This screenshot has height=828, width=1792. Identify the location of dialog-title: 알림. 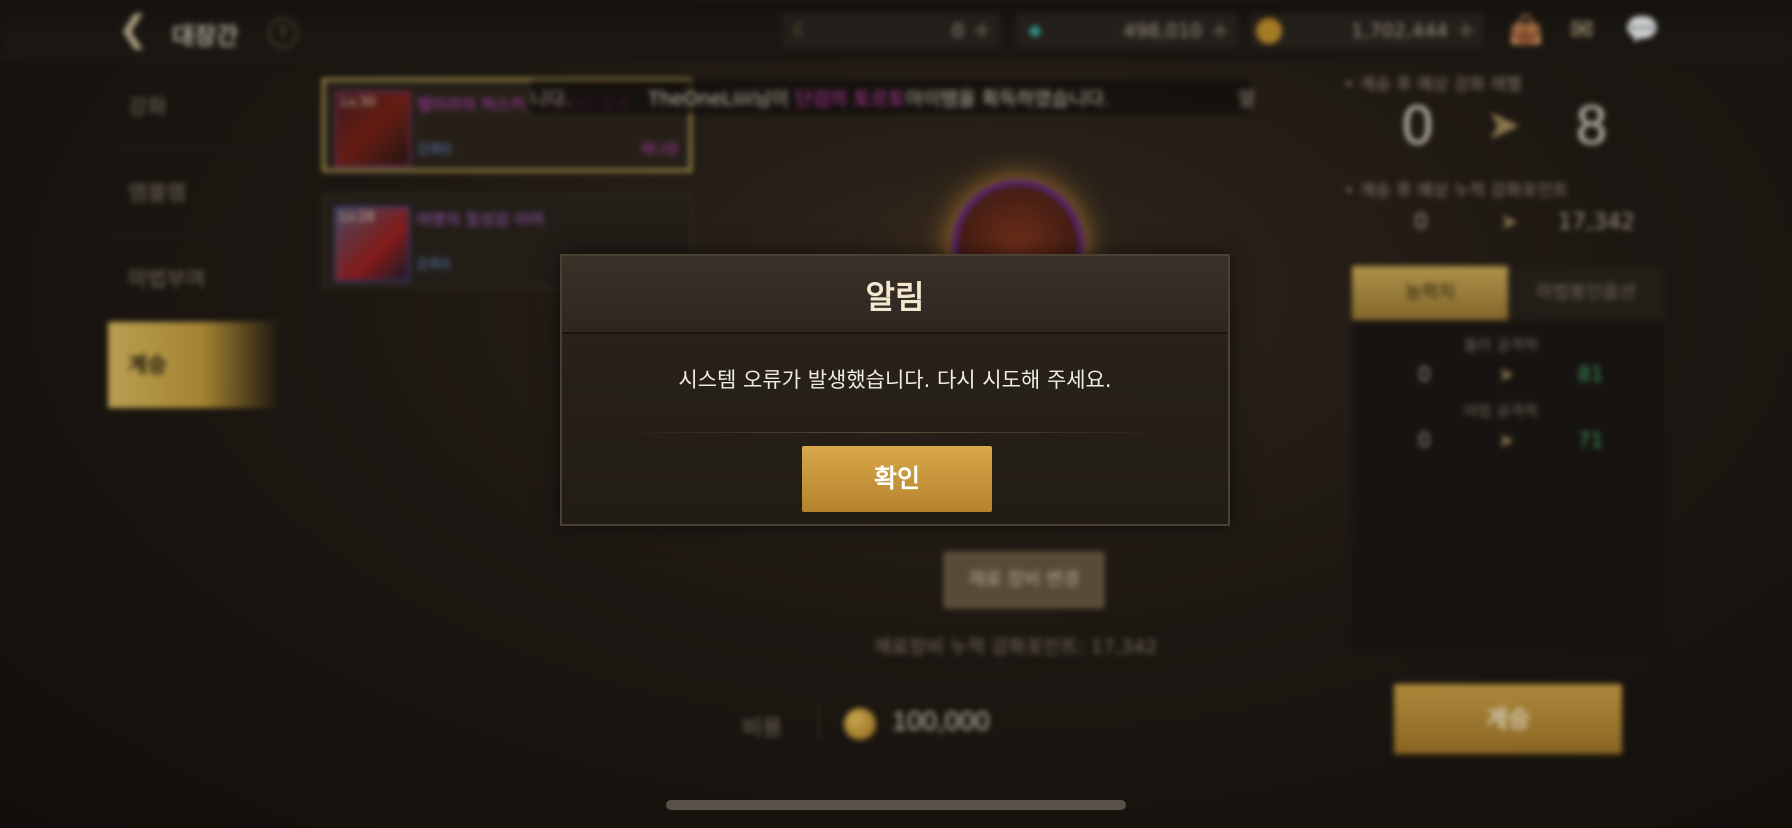
(895, 297).